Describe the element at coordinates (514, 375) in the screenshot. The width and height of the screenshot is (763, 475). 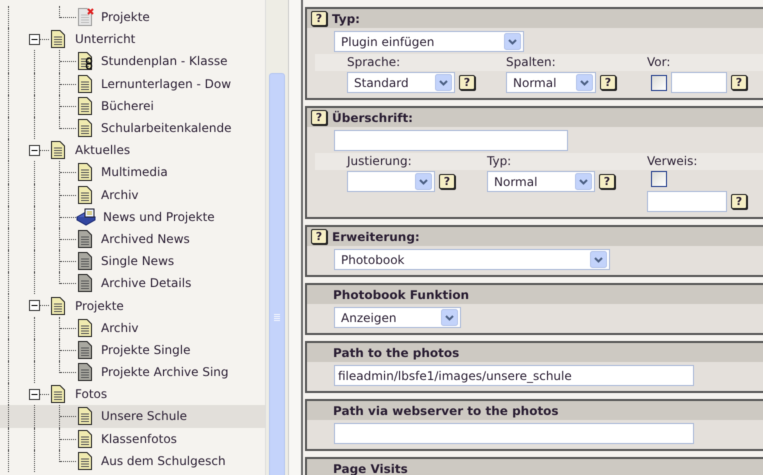
I see `text-field: fileadmin/lbsfe1/images/unsere_schule` at that location.